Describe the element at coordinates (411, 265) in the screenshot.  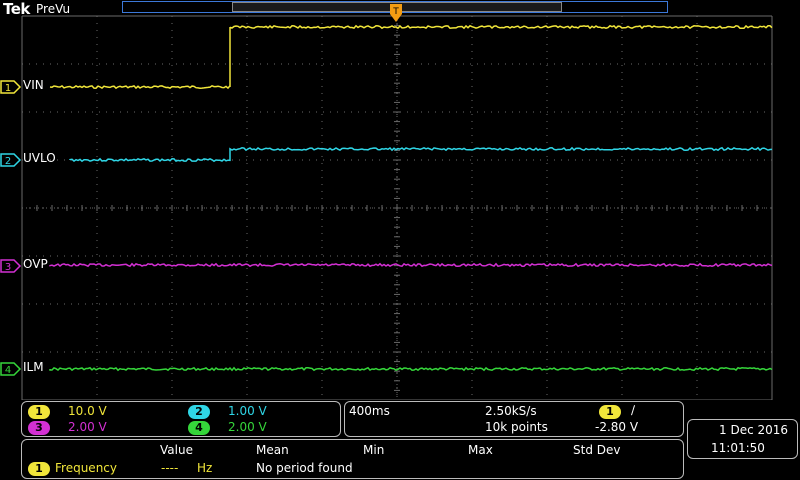
I see `ch3-trace` at that location.